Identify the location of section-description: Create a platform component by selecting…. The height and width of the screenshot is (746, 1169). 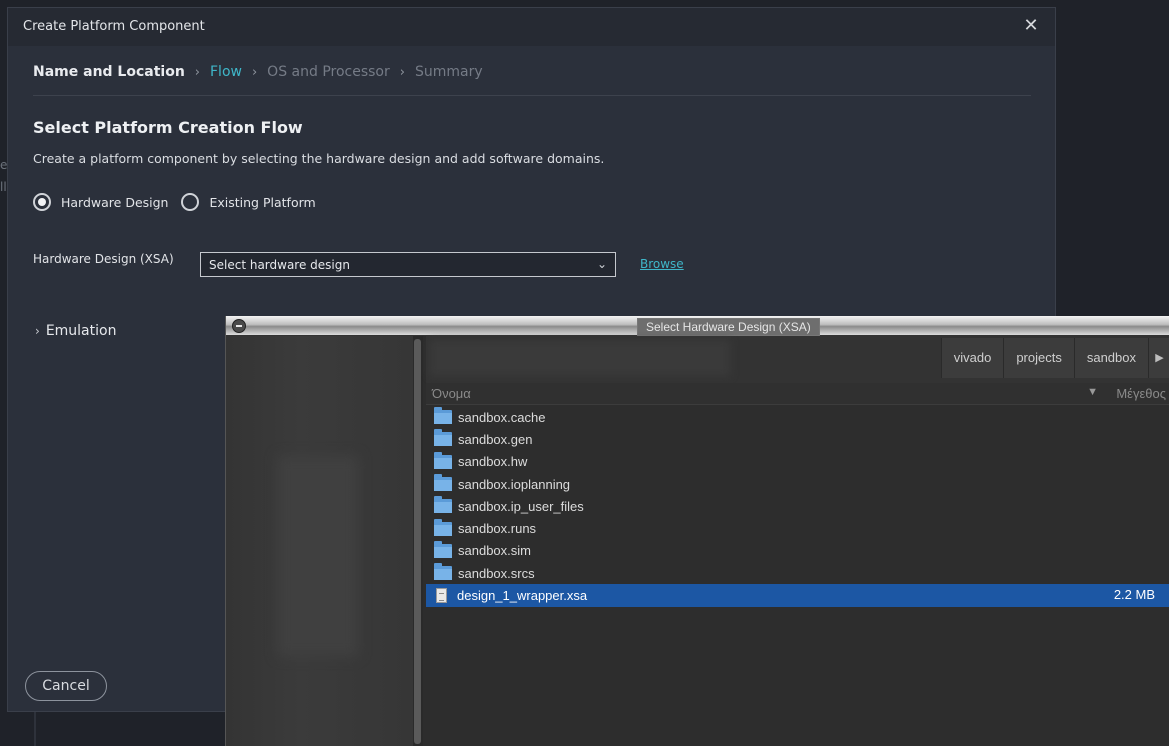
(319, 158).